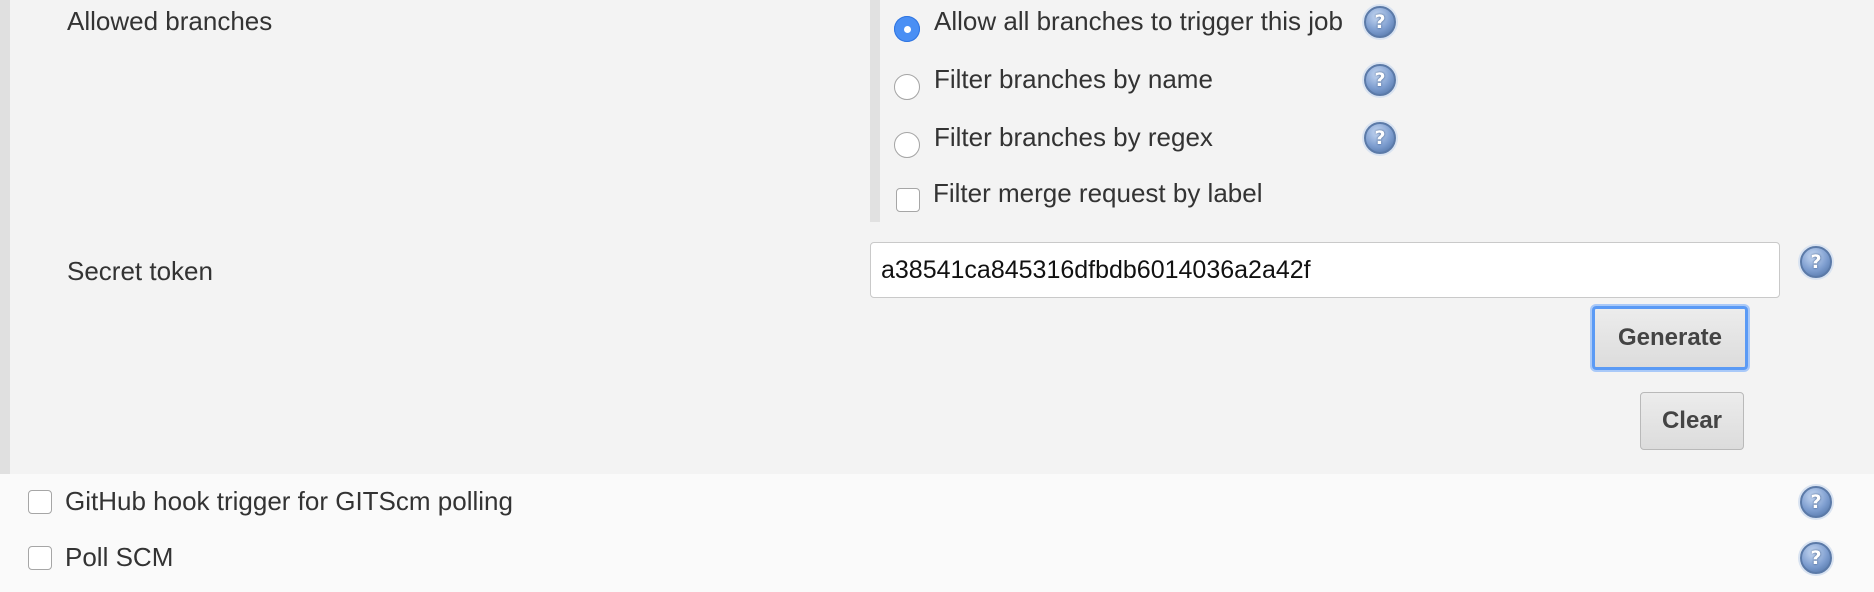 Image resolution: width=1874 pixels, height=592 pixels. What do you see at coordinates (937, 502) in the screenshot?
I see `list-item: GitHub hook trigger for GITScm polling ?` at bounding box center [937, 502].